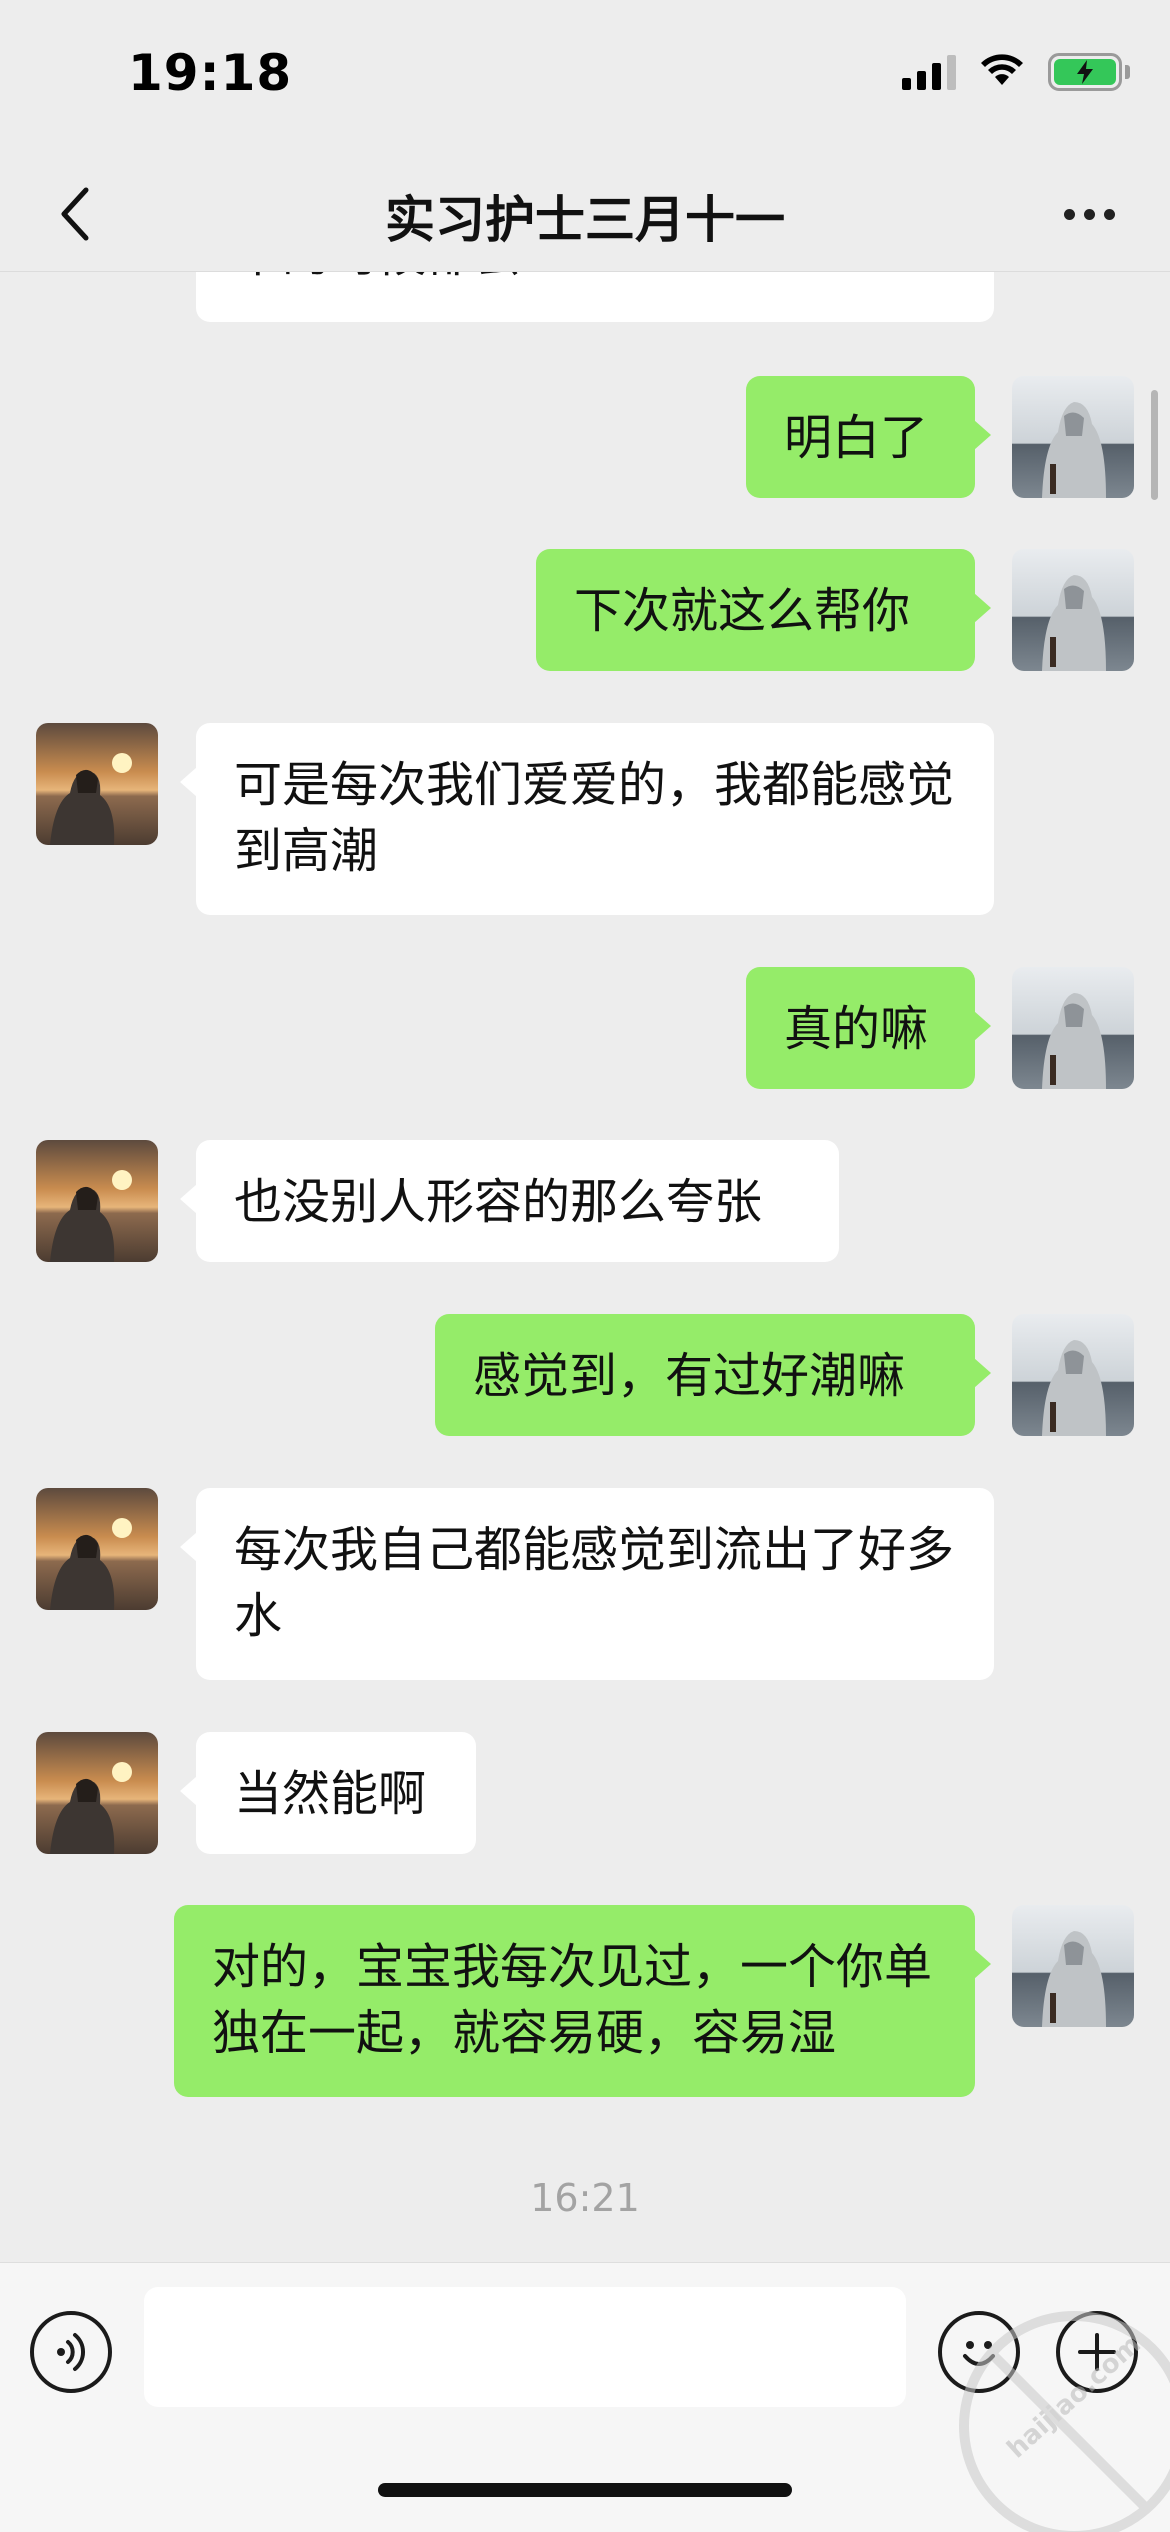  I want to click on message-text: 可是每次我们爱爱的，我都能感觉到高潮, so click(594, 818).